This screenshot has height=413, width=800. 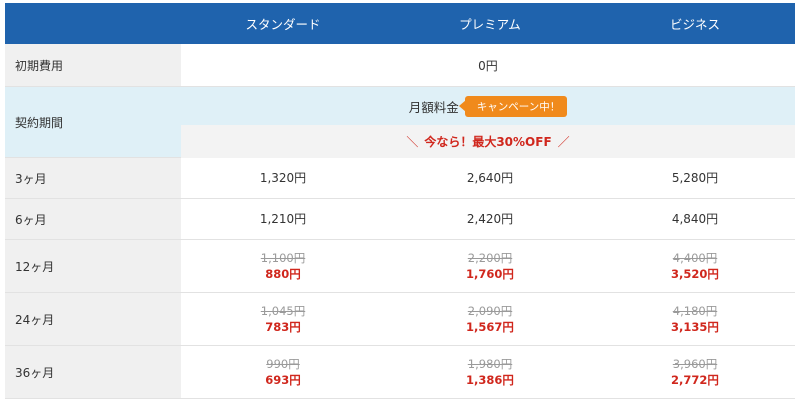 I want to click on plan-header-business: ビジネス, so click(x=694, y=24).